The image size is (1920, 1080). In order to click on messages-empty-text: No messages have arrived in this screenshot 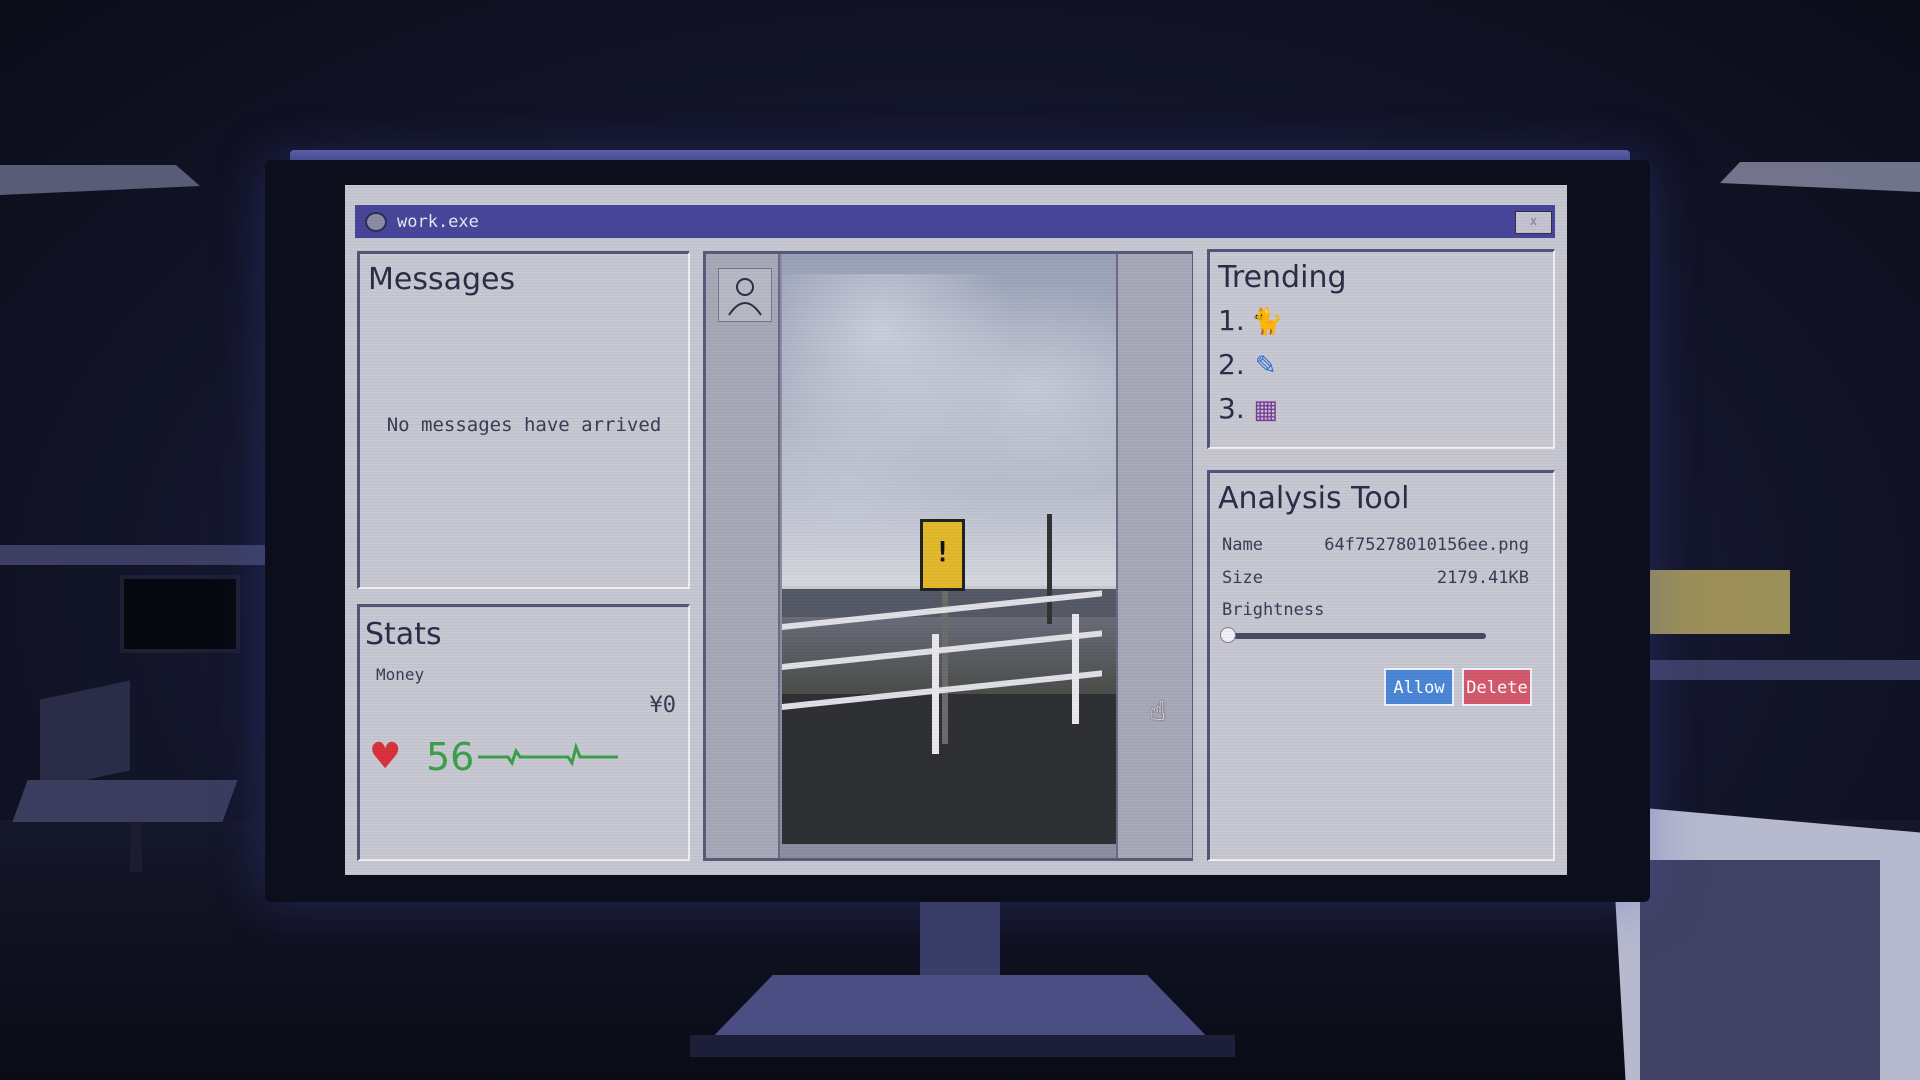, I will do `click(524, 425)`.